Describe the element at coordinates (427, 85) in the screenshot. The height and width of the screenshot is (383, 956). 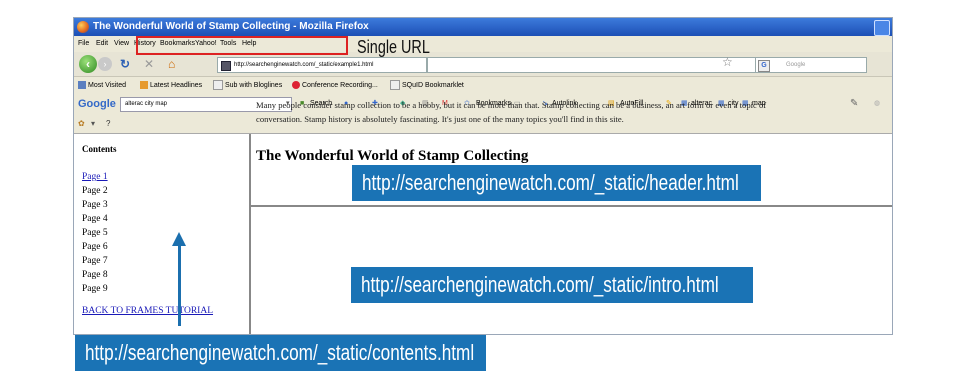
I see `bookmark-squid: SQuID Bookmarklet` at that location.